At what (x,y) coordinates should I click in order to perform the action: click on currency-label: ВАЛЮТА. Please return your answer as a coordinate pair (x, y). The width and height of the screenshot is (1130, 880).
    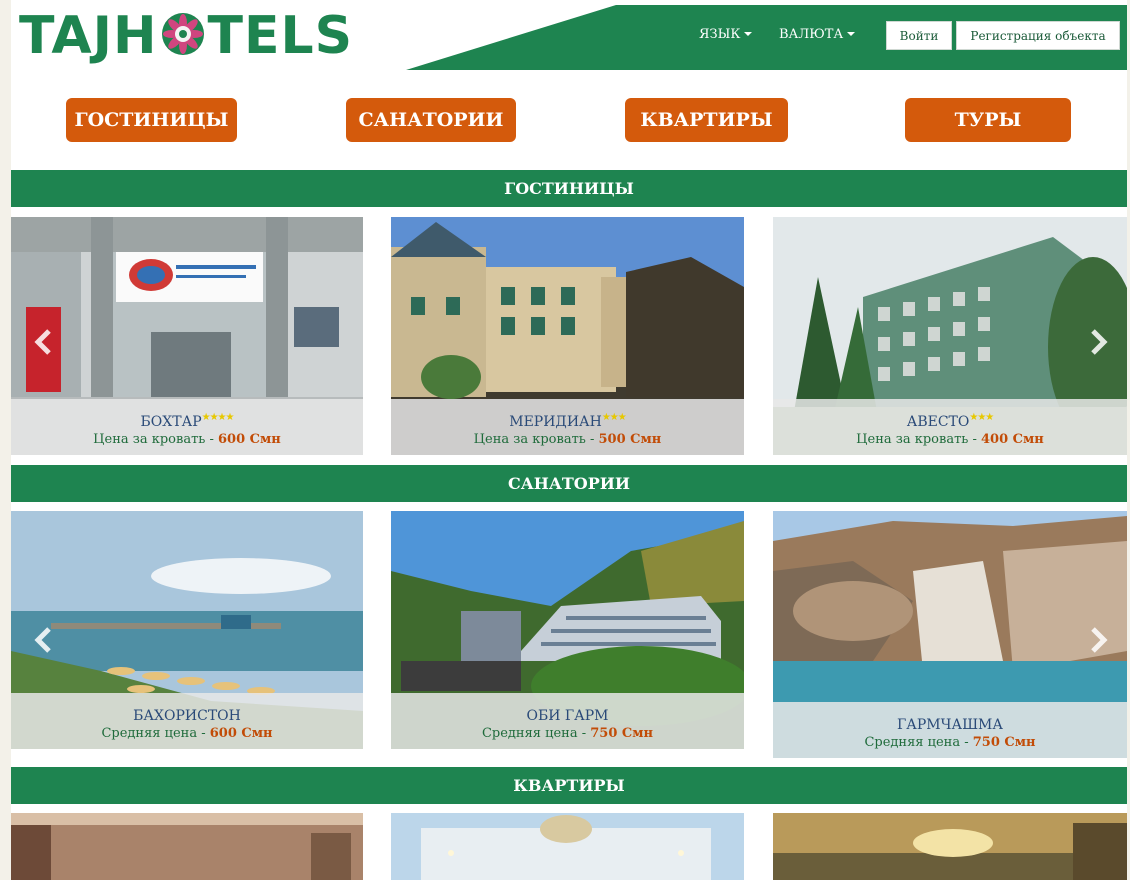
    Looking at the image, I should click on (811, 34).